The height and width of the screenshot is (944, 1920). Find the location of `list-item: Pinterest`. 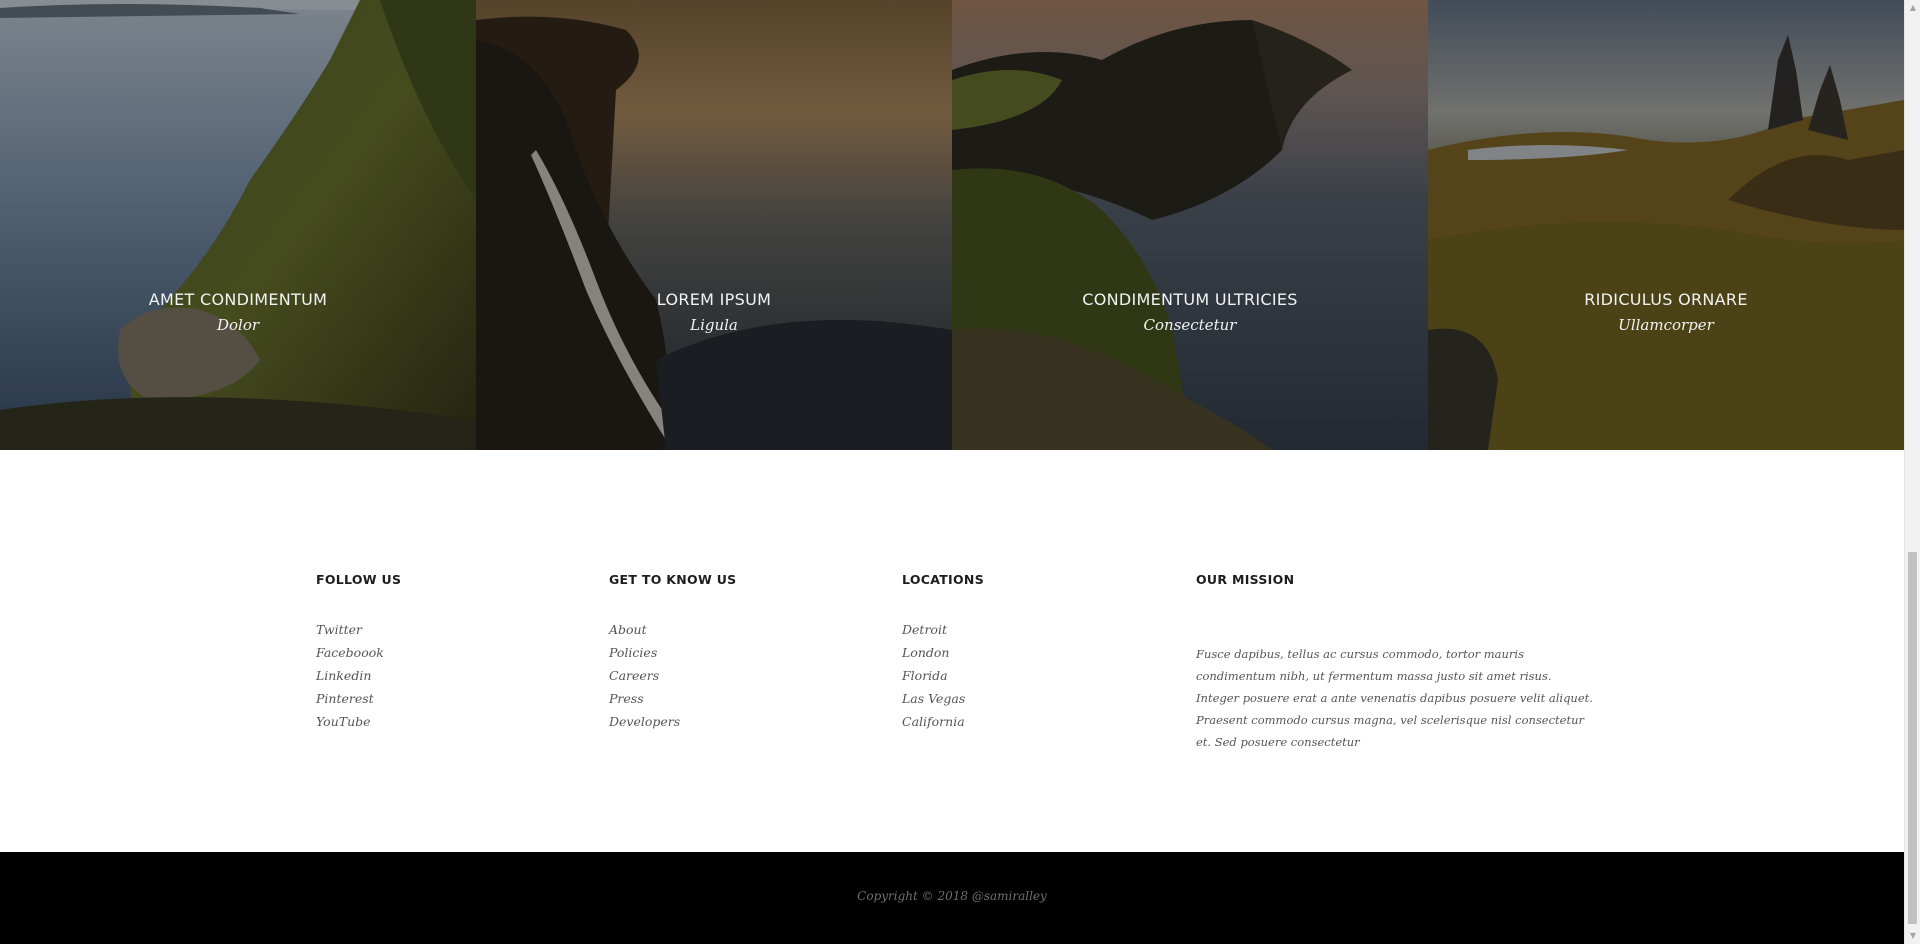

list-item: Pinterest is located at coordinates (358, 698).